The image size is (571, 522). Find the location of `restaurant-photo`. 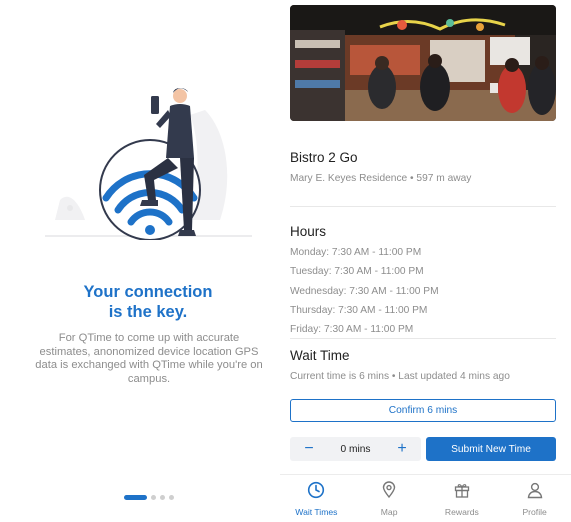

restaurant-photo is located at coordinates (423, 63).